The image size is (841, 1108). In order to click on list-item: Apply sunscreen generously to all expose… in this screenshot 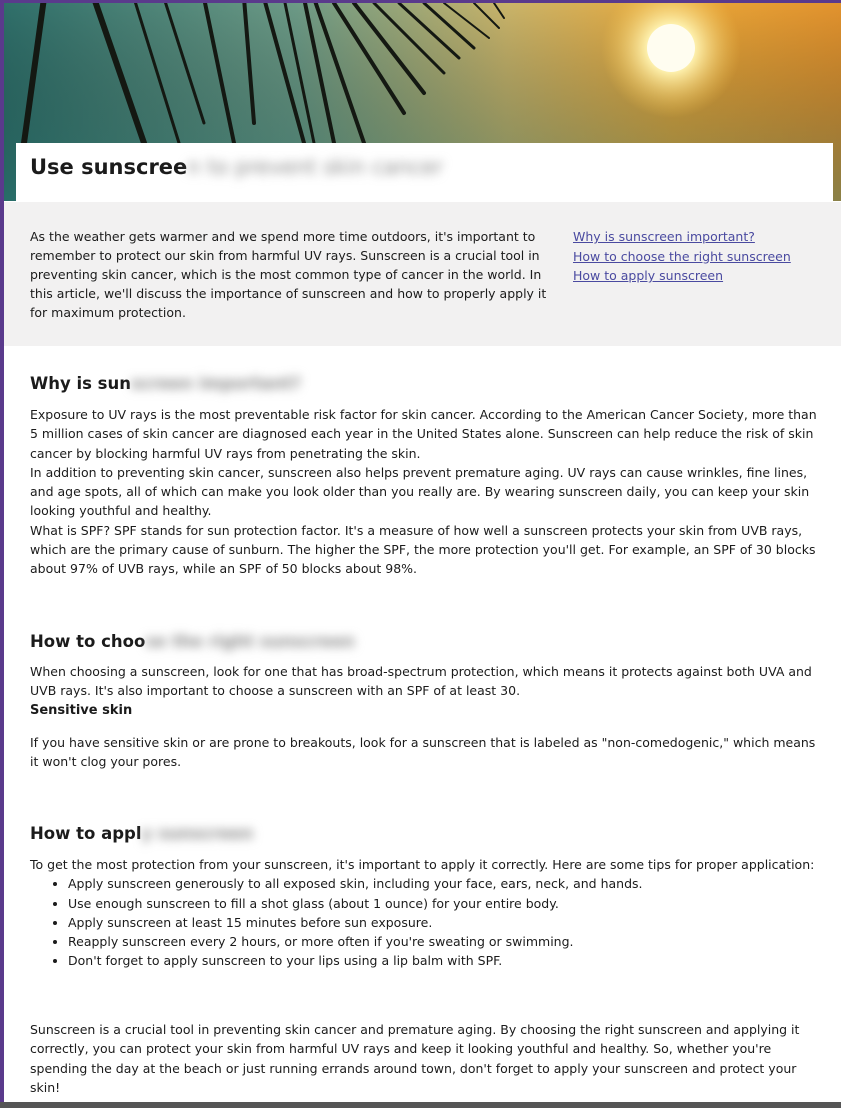, I will do `click(446, 883)`.